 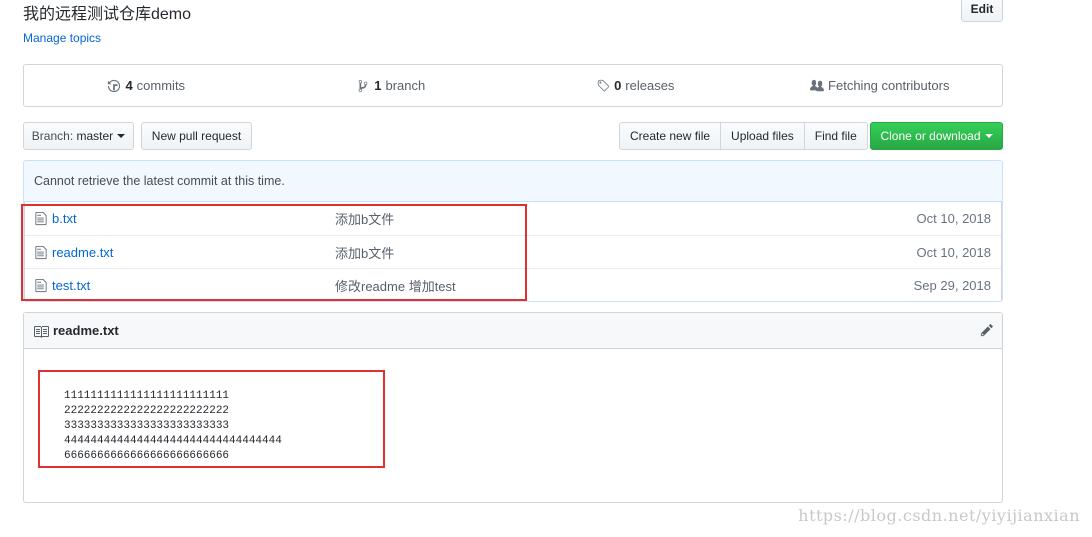 What do you see at coordinates (670, 136) in the screenshot?
I see `create-new-file-button: Create new file` at bounding box center [670, 136].